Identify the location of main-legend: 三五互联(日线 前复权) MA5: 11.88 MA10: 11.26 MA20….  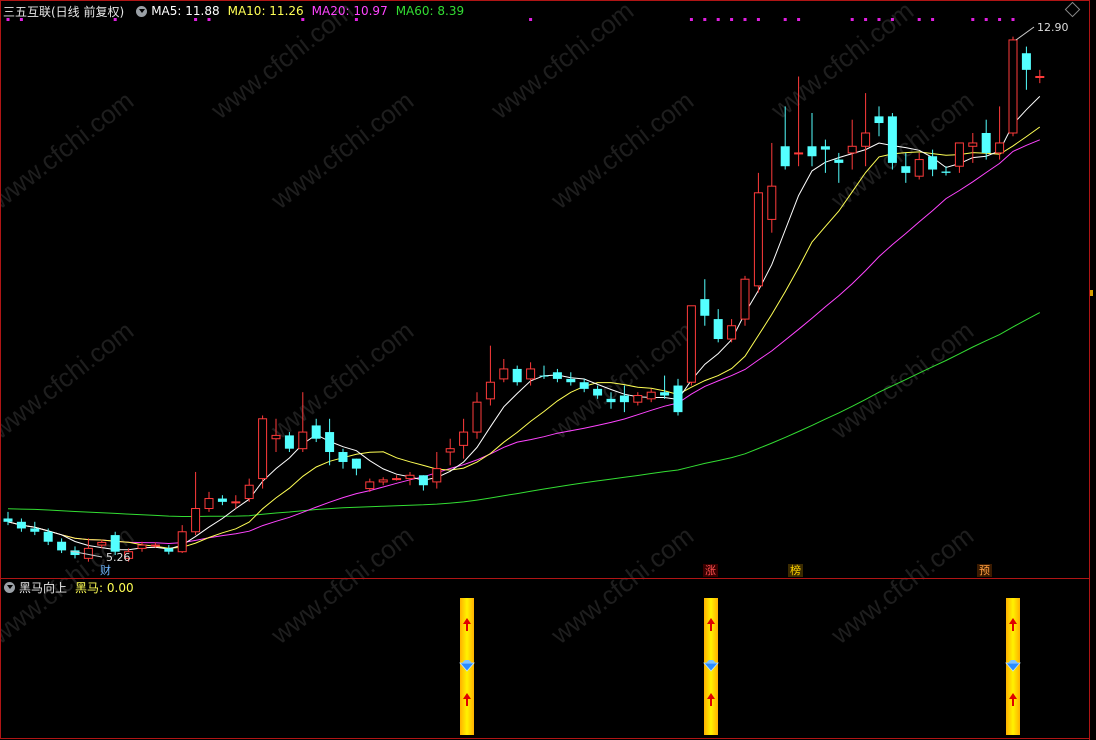
(236, 11).